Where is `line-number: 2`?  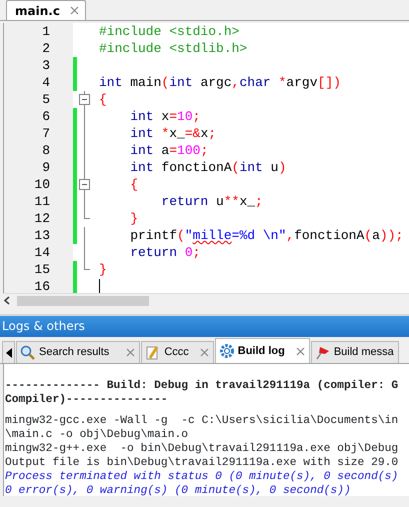 line-number: 2 is located at coordinates (38, 48).